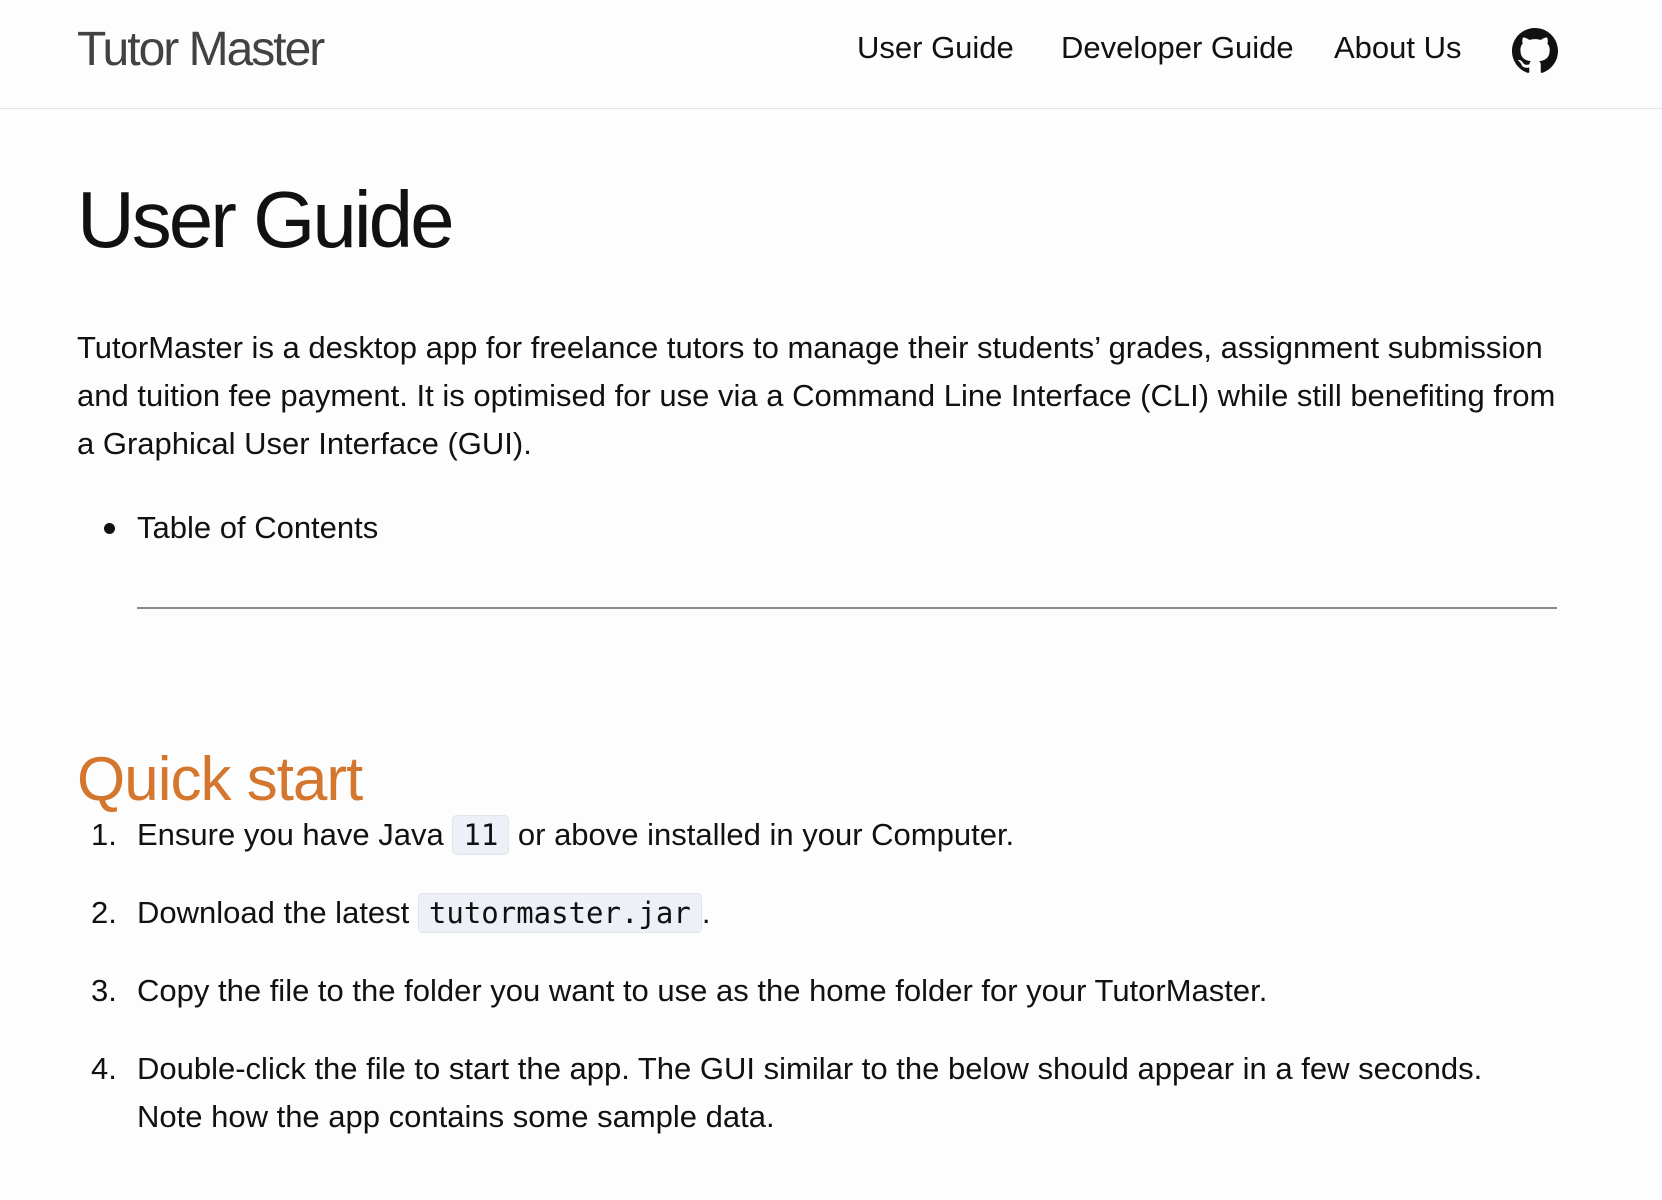 This screenshot has height=1200, width=1662. Describe the element at coordinates (277, 912) in the screenshot. I see `step-text-before: Download the latest` at that location.